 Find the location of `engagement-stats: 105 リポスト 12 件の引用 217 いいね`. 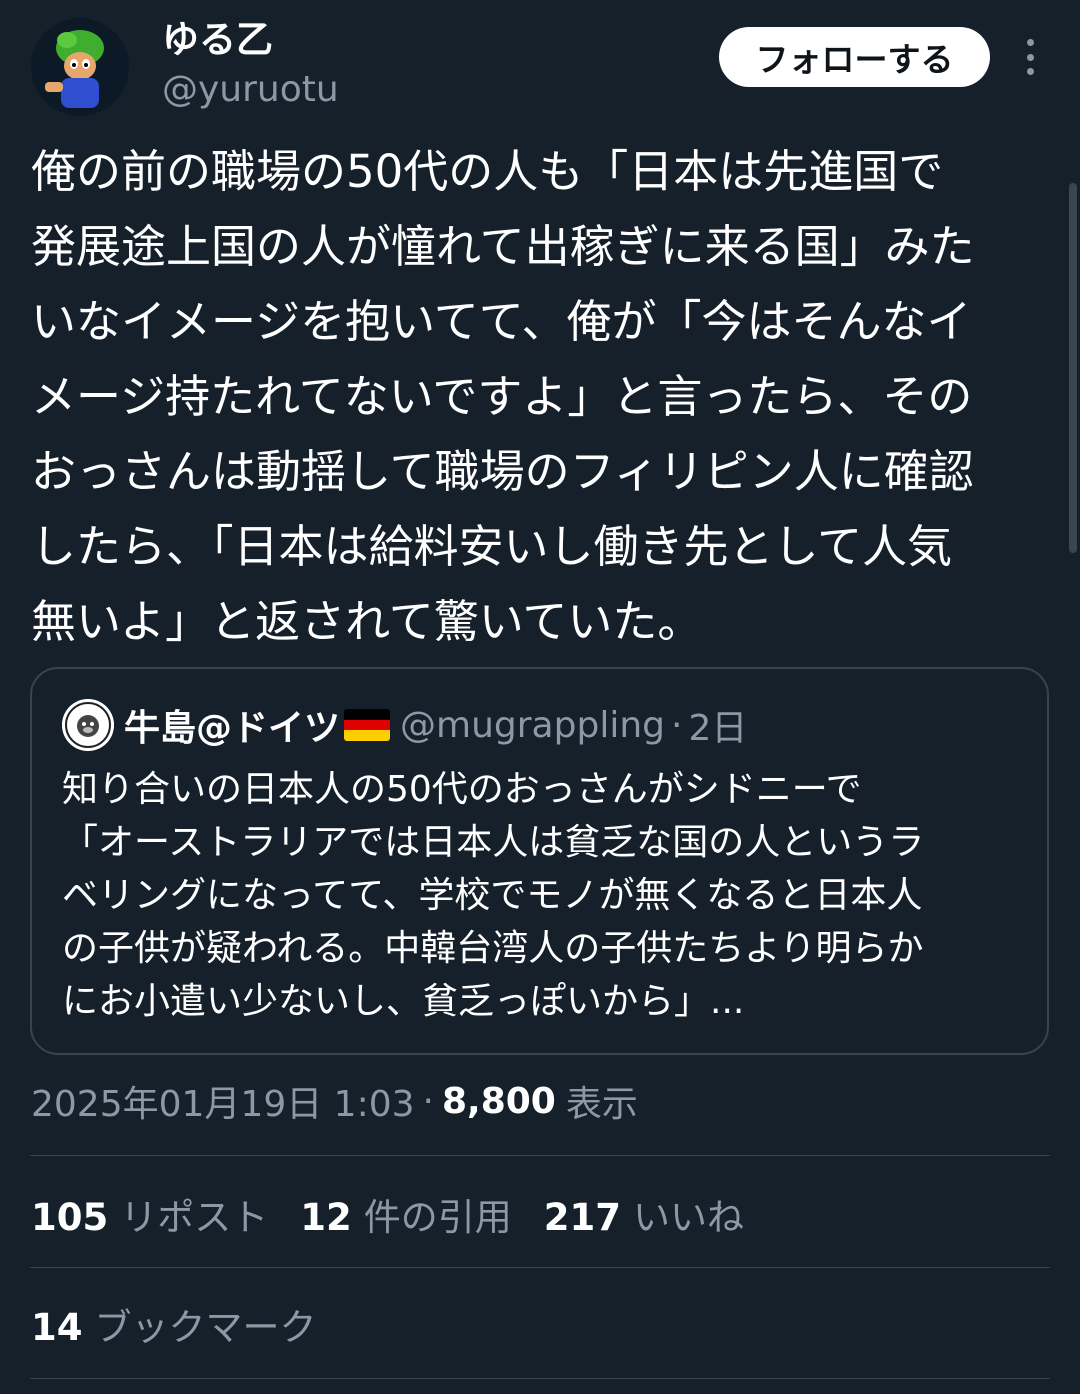

engagement-stats: 105 リポスト 12 件の引用 217 いいね is located at coordinates (403, 1214).